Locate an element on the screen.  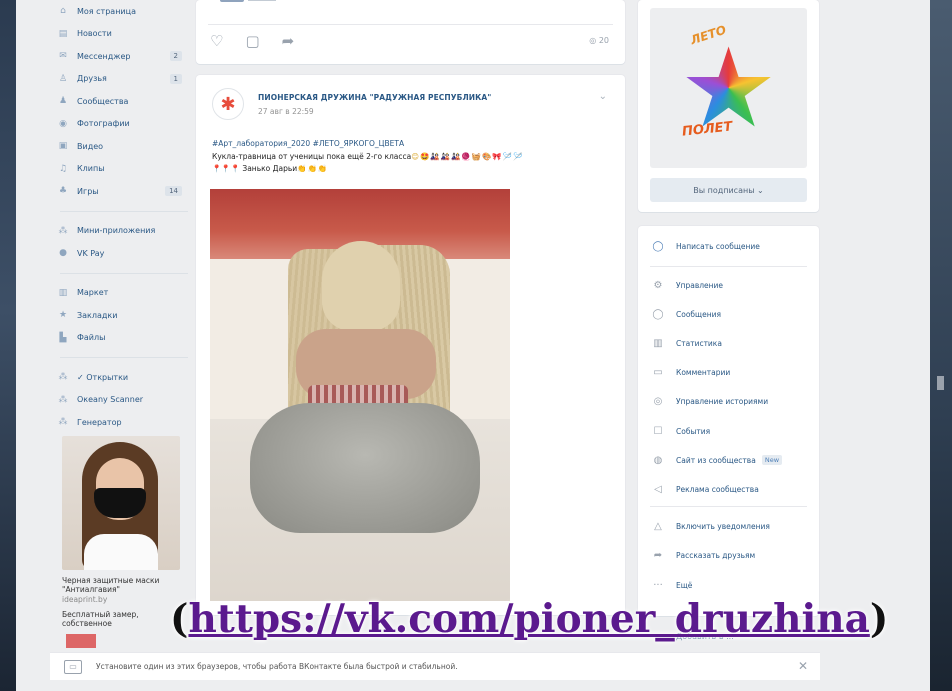
write-message-button: ◯ Написать сообщение is located at coordinates (705, 246).